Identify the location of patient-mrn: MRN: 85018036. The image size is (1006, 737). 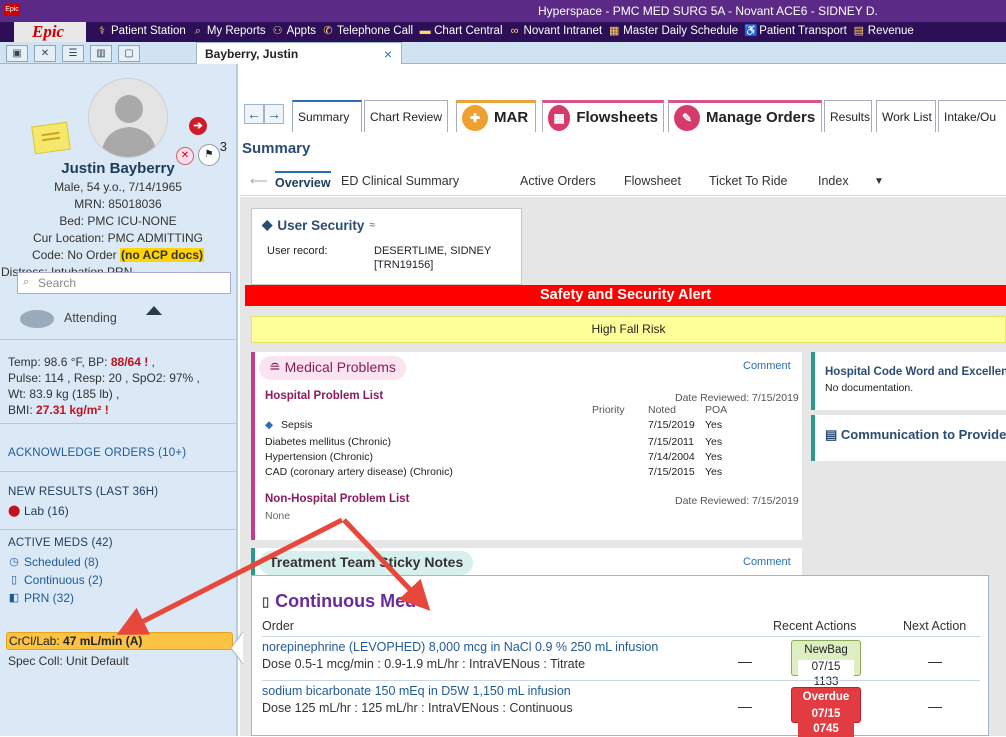
(118, 204).